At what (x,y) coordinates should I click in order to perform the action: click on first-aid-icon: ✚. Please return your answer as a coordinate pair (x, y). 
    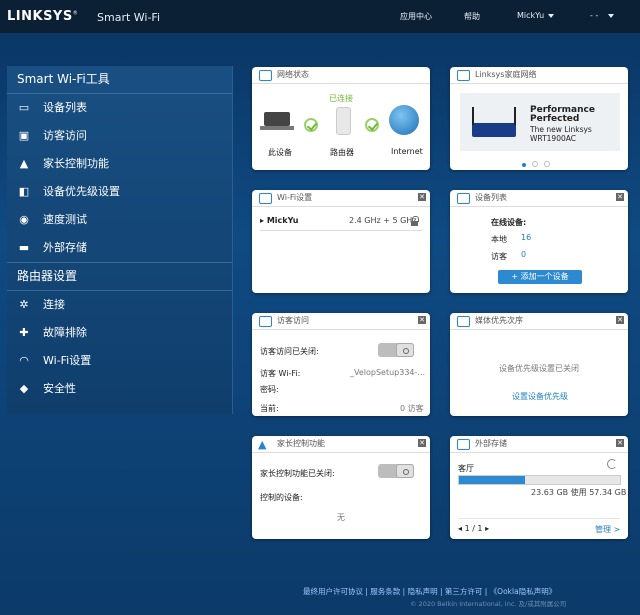
    Looking at the image, I should click on (24, 332).